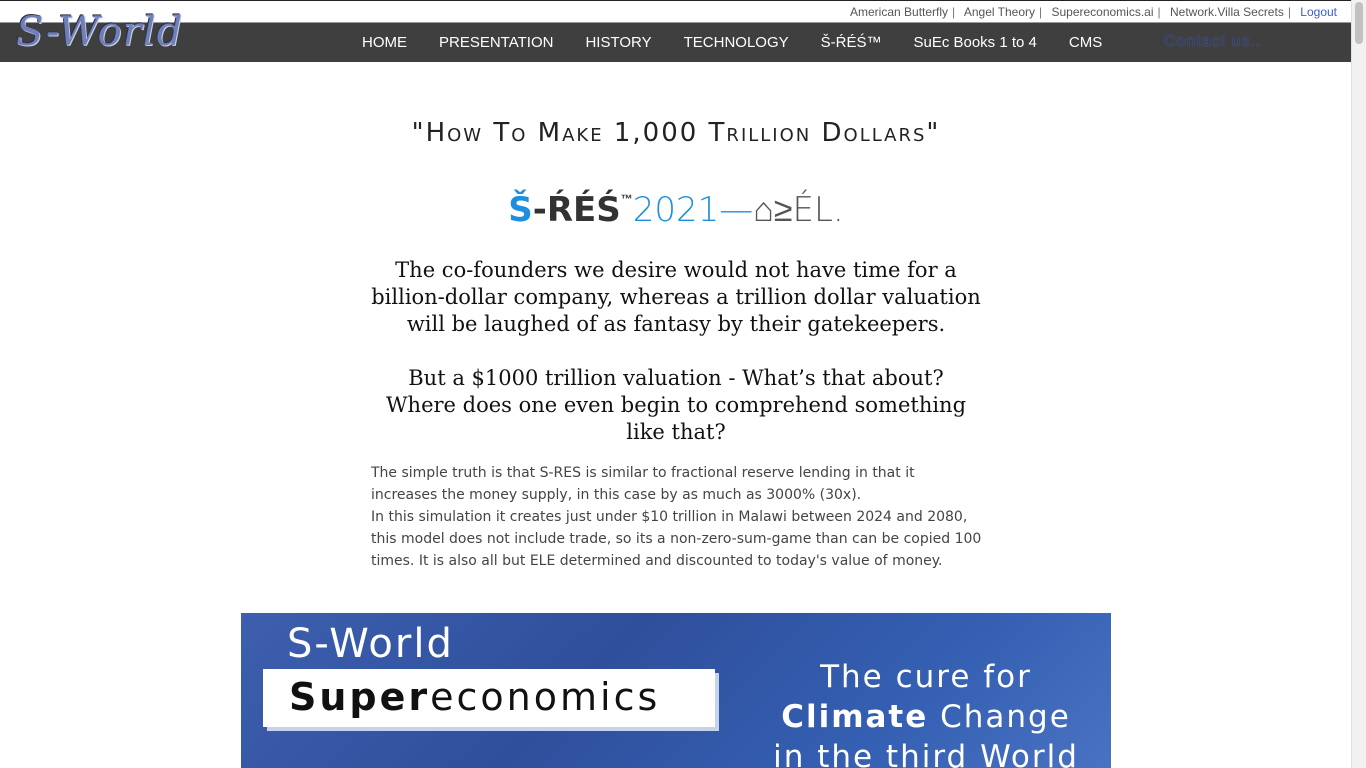 The height and width of the screenshot is (768, 1366). What do you see at coordinates (618, 43) in the screenshot?
I see `nav-history: HISTORY` at bounding box center [618, 43].